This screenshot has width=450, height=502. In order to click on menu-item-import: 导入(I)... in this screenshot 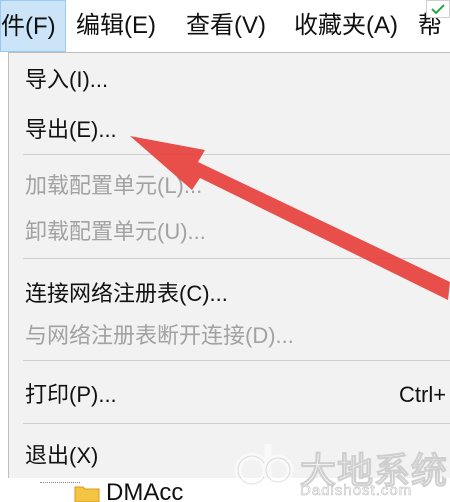, I will do `click(66, 80)`.